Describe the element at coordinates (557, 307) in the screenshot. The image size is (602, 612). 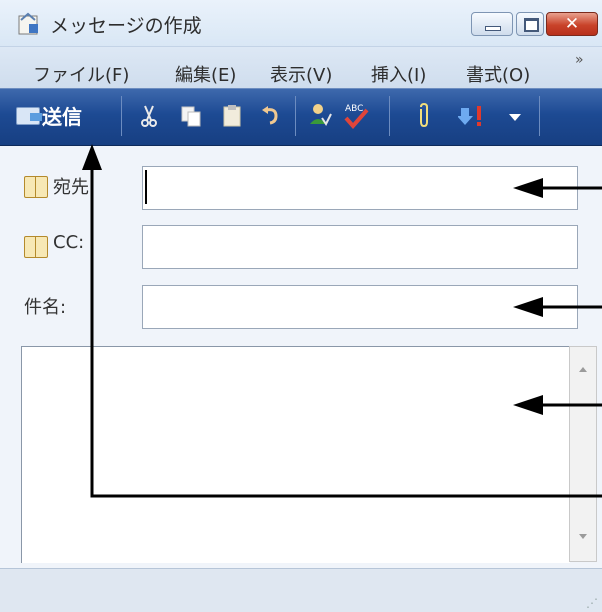
I see `arrow-subject-field` at that location.